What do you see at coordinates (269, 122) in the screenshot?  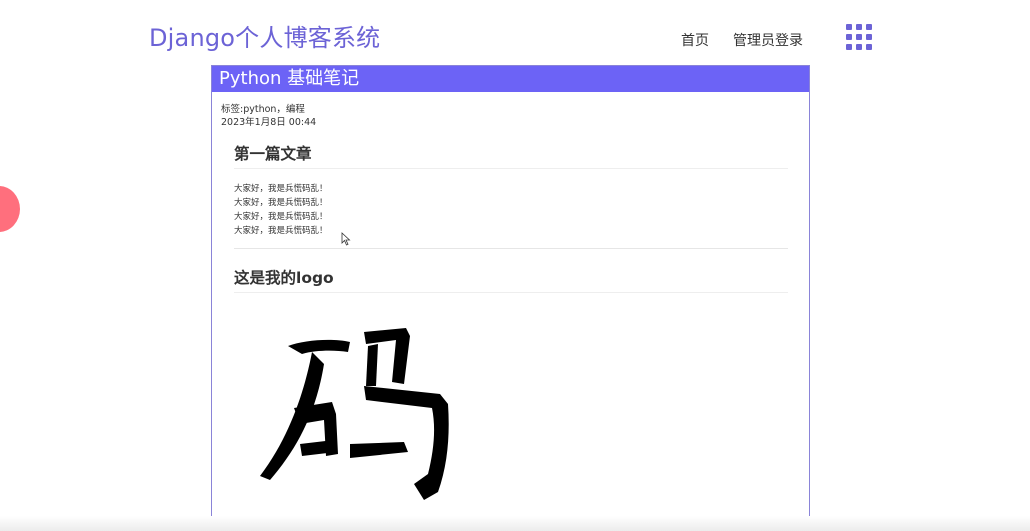 I see `article-date: 2023年1月8日 00:44` at bounding box center [269, 122].